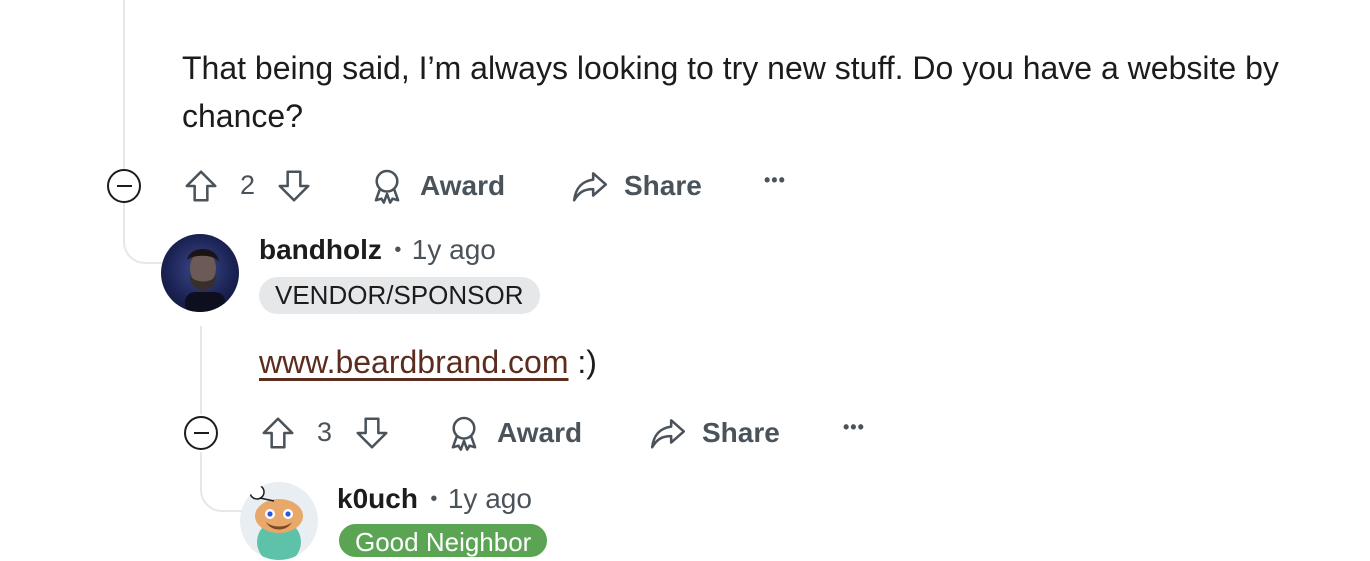 The height and width of the screenshot is (561, 1370). I want to click on vote-count: 2, so click(248, 185).